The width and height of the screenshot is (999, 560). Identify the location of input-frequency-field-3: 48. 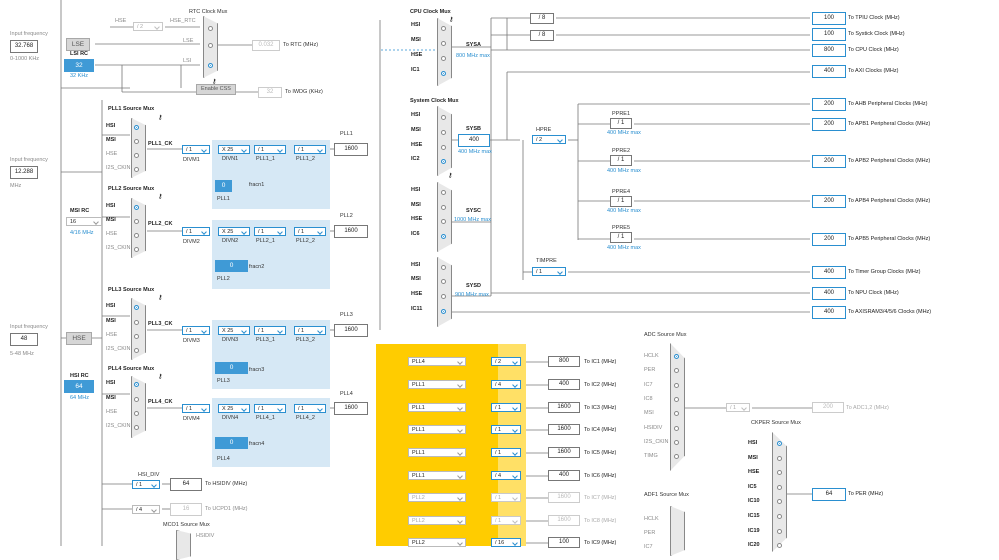
(24, 339).